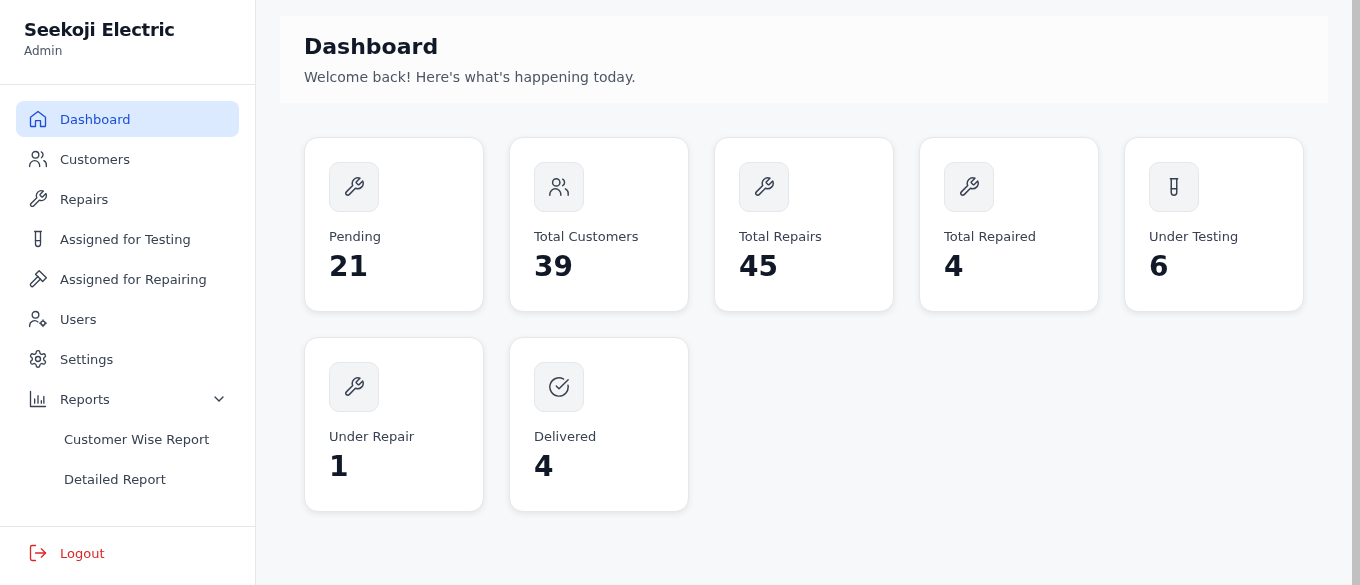 The width and height of the screenshot is (1360, 585). What do you see at coordinates (127, 239) in the screenshot?
I see `sidebar-item: Assigned for Testing` at bounding box center [127, 239].